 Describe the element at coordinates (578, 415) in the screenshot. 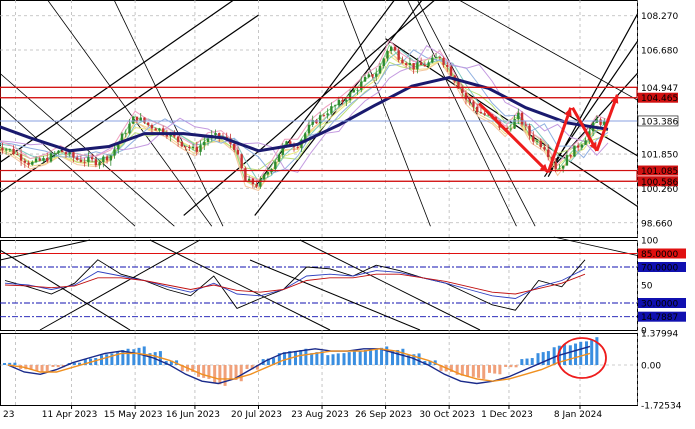

I see `x-axis-label: 8 Jan 2024` at that location.